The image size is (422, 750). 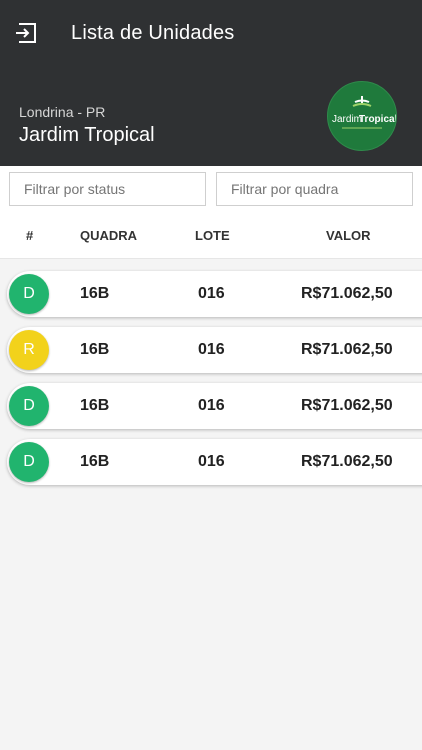 I want to click on status-badge: R, so click(x=29, y=350).